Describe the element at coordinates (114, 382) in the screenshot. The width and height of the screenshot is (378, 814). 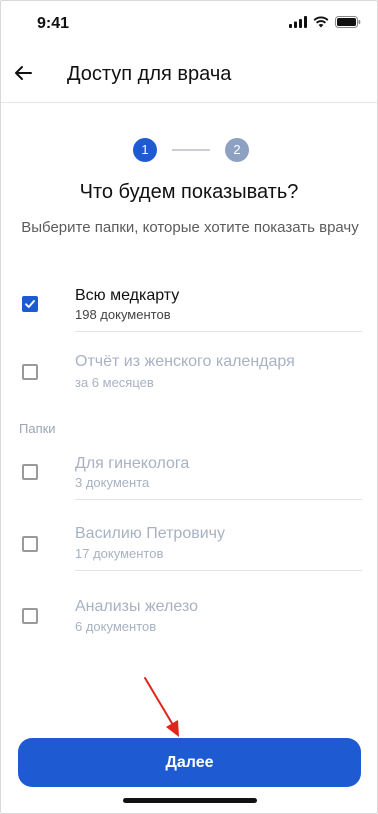
I see `option-subtitle: за 6 месяцев` at that location.